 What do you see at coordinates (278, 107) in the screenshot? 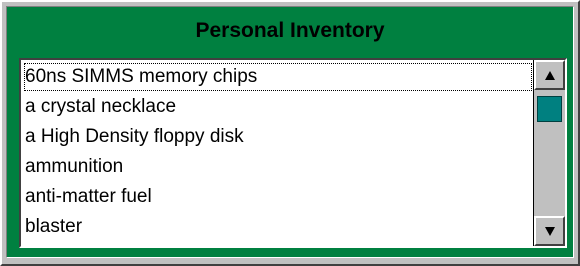
I see `list-item: a crystal necklace` at bounding box center [278, 107].